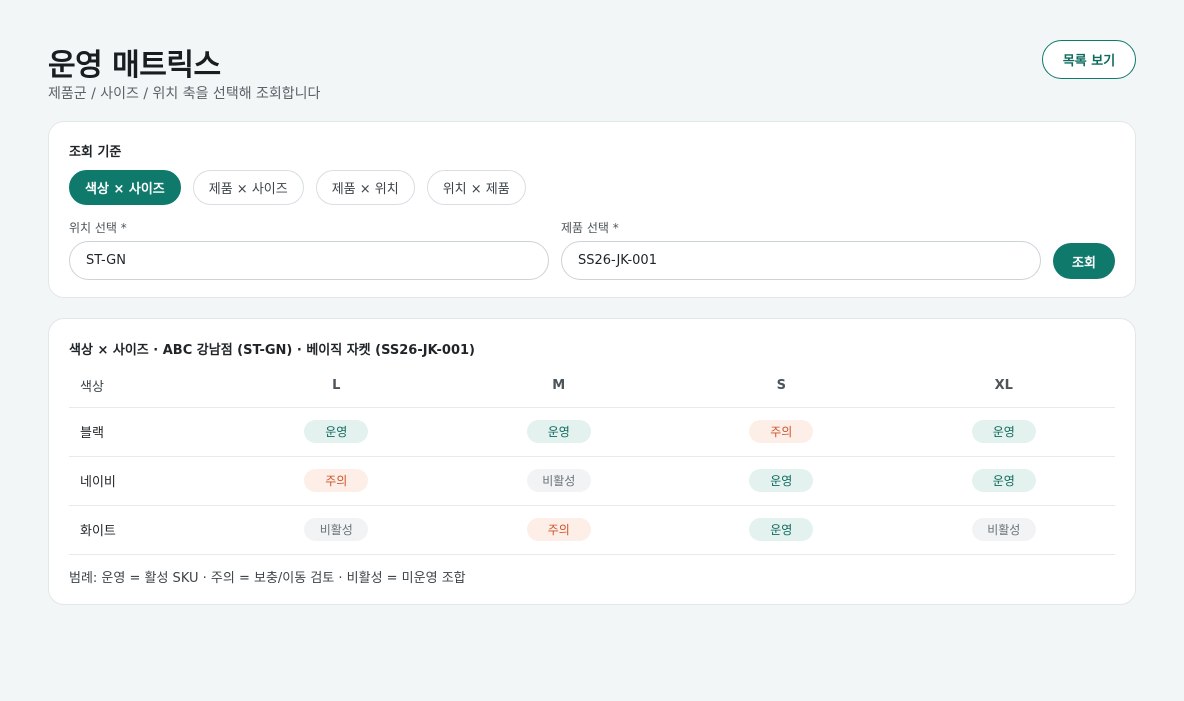 The image size is (1184, 701). What do you see at coordinates (1084, 261) in the screenshot?
I see `search-button: 조회` at bounding box center [1084, 261].